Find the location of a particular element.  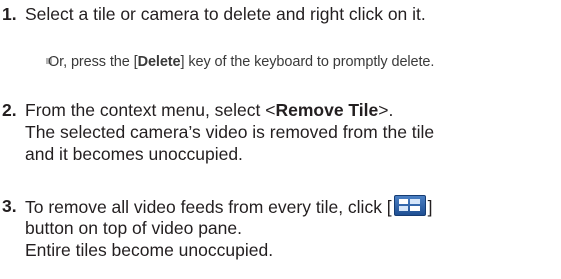

delete-key: Delete is located at coordinates (159, 62).